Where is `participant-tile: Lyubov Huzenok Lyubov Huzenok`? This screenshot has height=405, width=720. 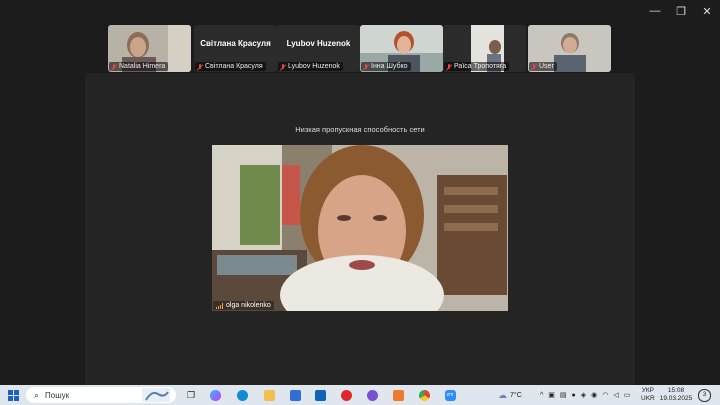 participant-tile: Lyubov Huzenok Lyubov Huzenok is located at coordinates (318, 48).